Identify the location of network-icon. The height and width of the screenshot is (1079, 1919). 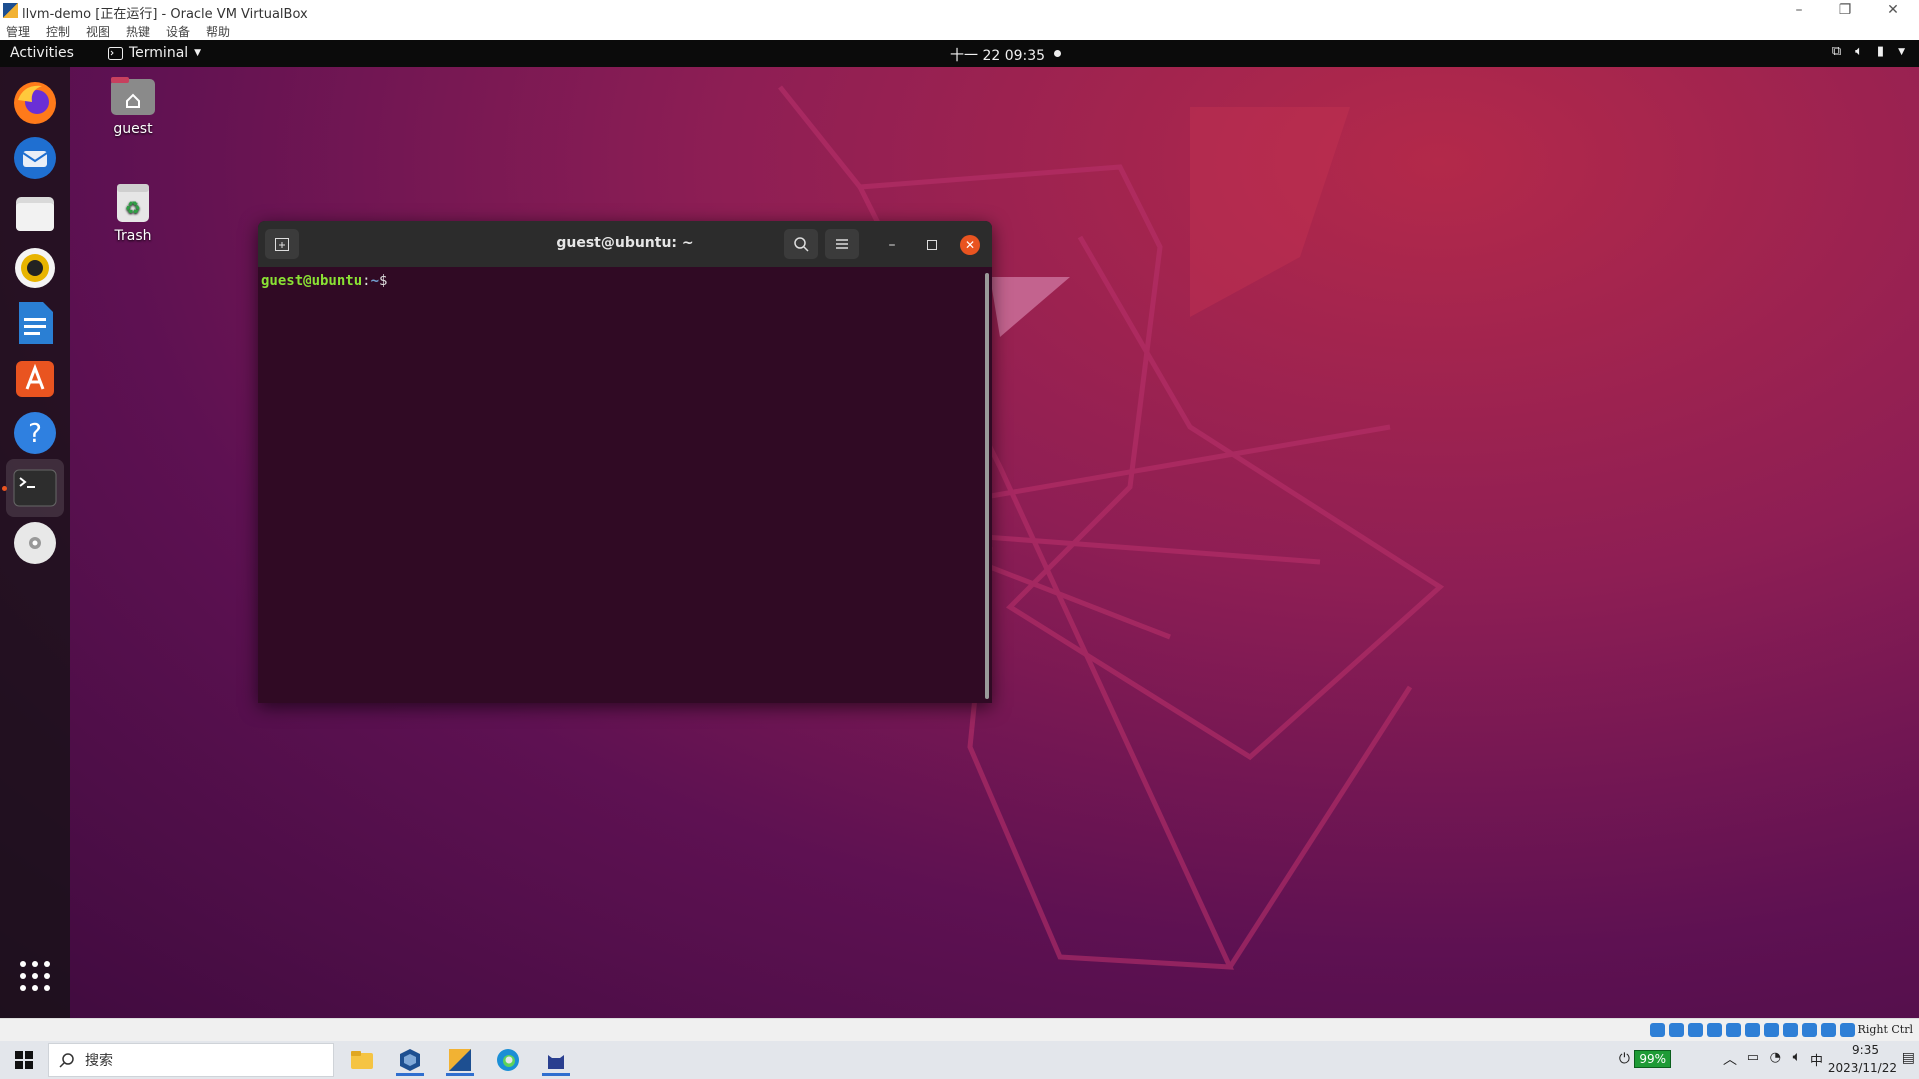
(1714, 1030).